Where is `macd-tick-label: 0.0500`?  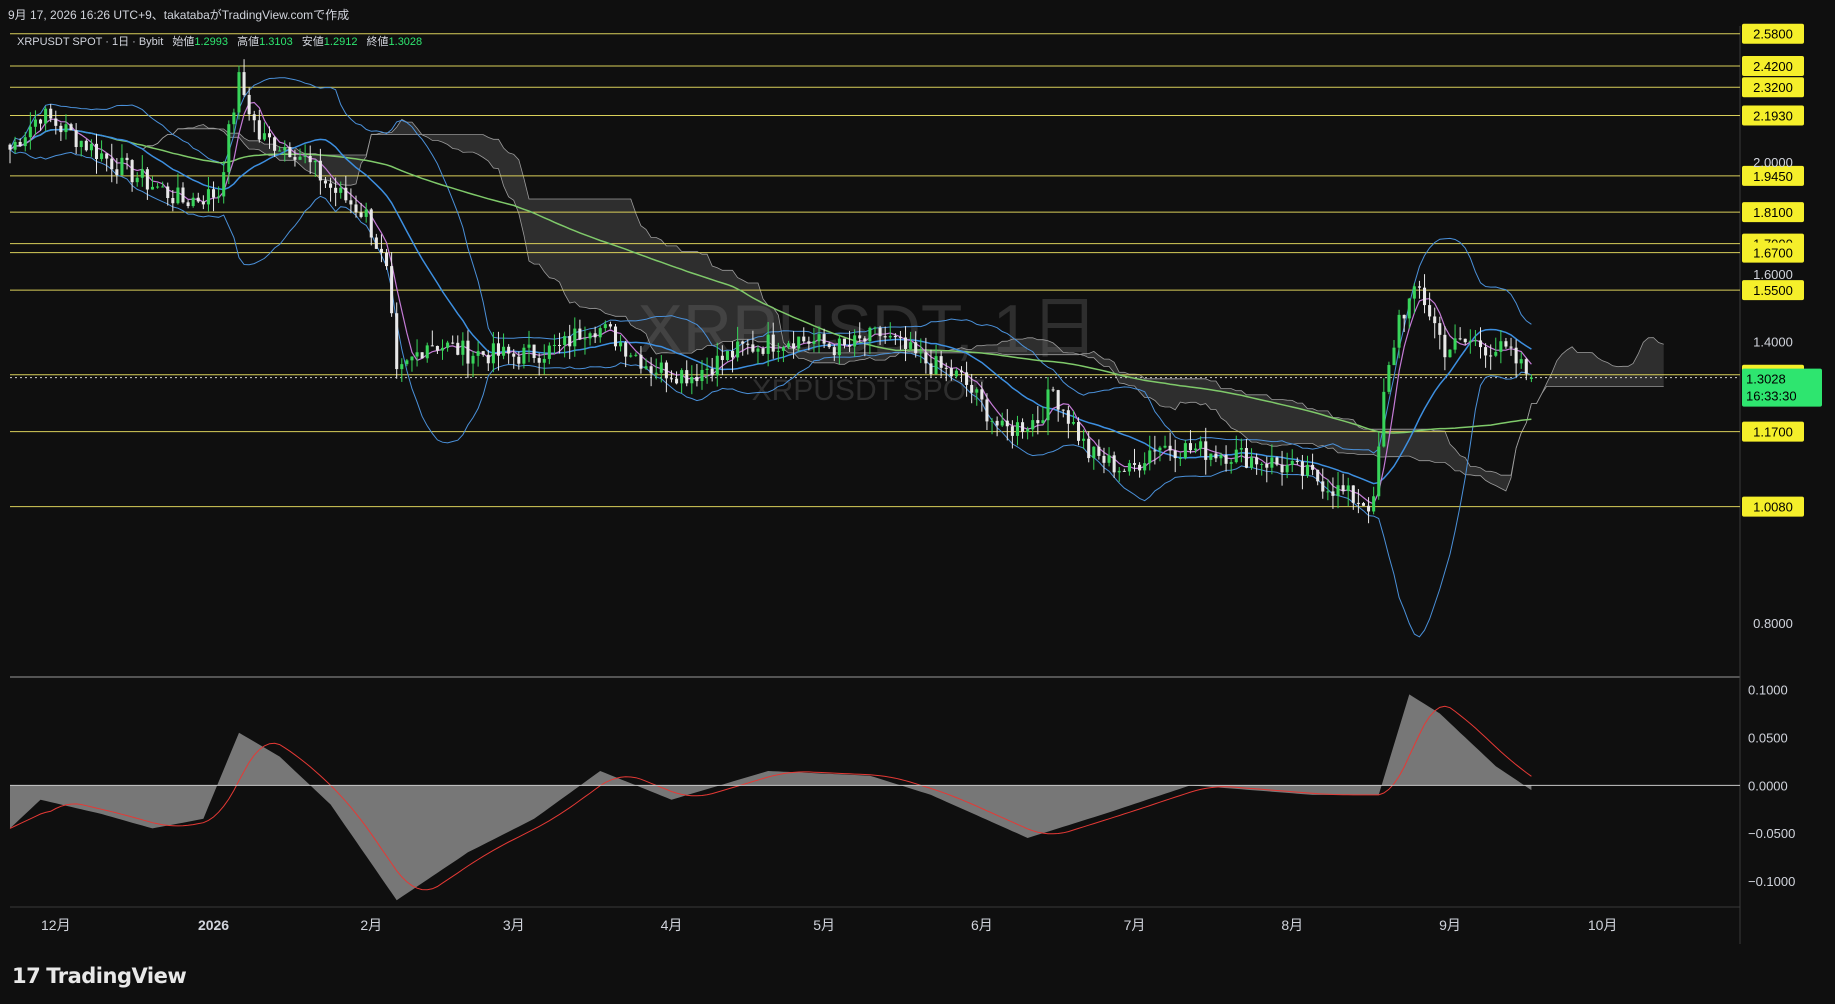 macd-tick-label: 0.0500 is located at coordinates (1768, 737).